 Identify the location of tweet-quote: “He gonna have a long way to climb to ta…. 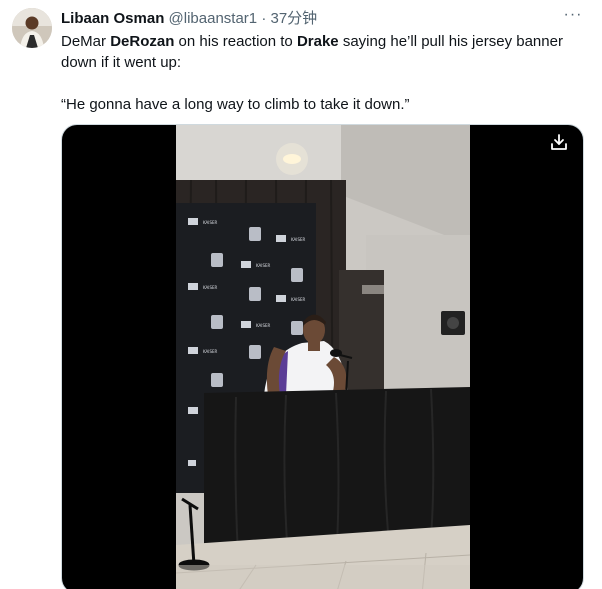
(235, 104).